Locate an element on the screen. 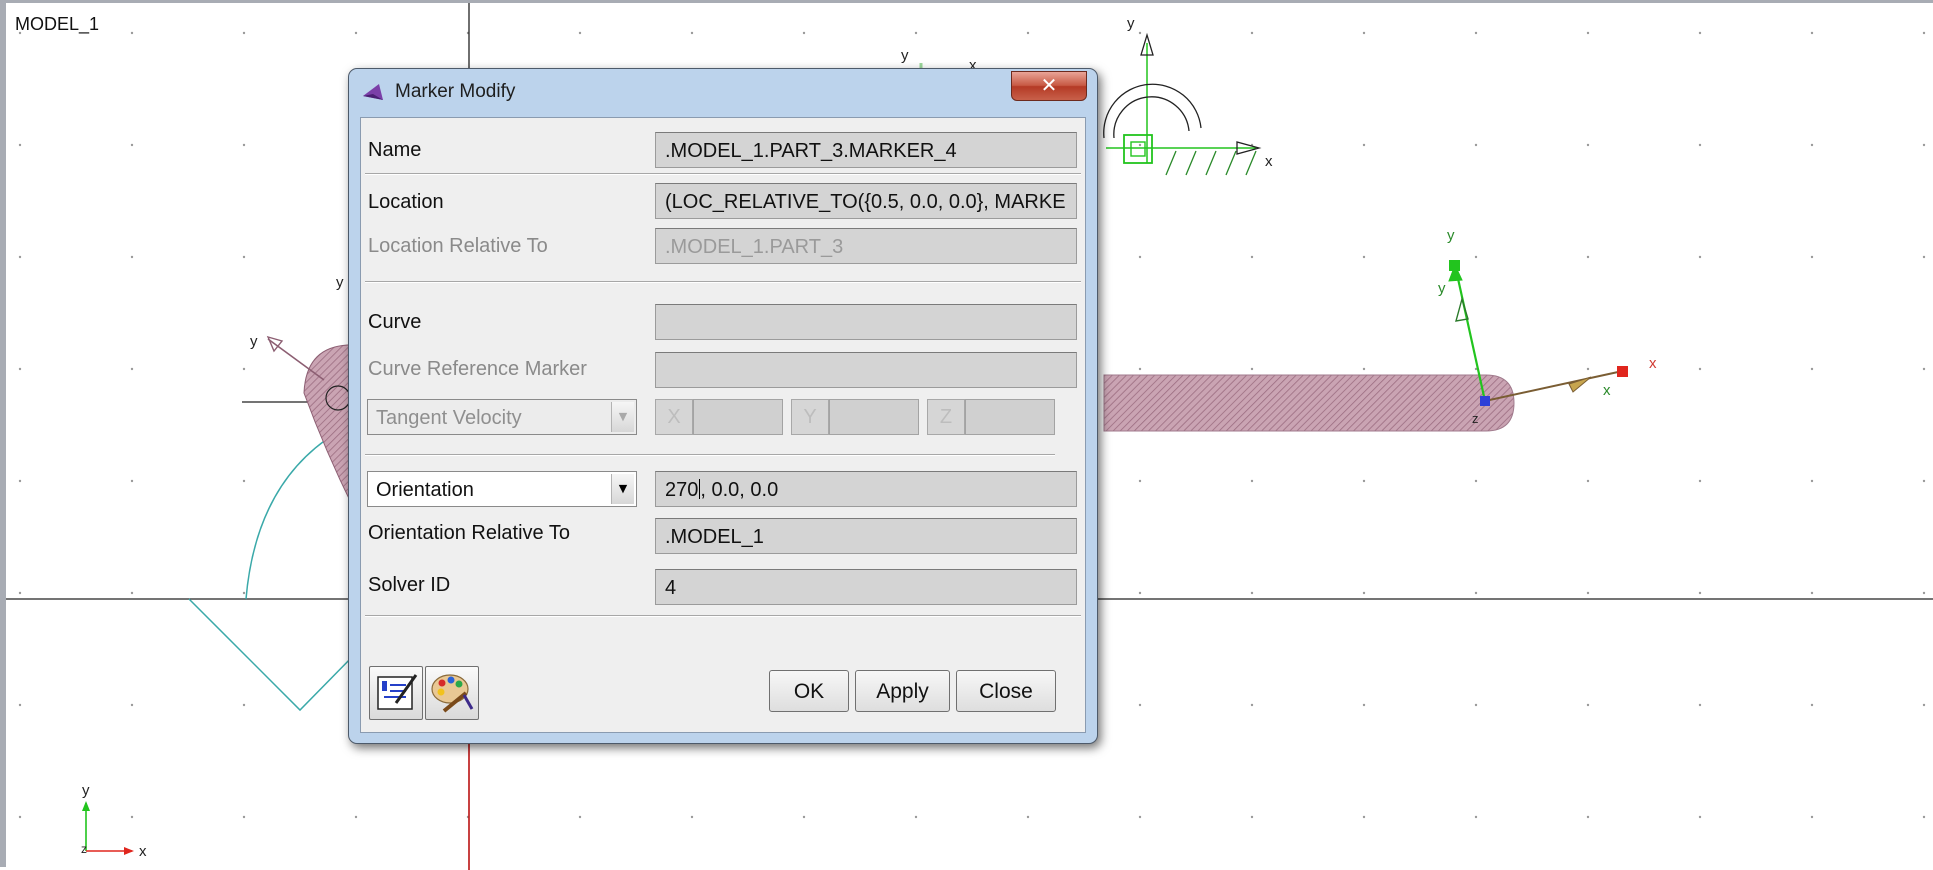 The width and height of the screenshot is (1933, 870). global-triad-x-arrowhead is located at coordinates (129, 851).